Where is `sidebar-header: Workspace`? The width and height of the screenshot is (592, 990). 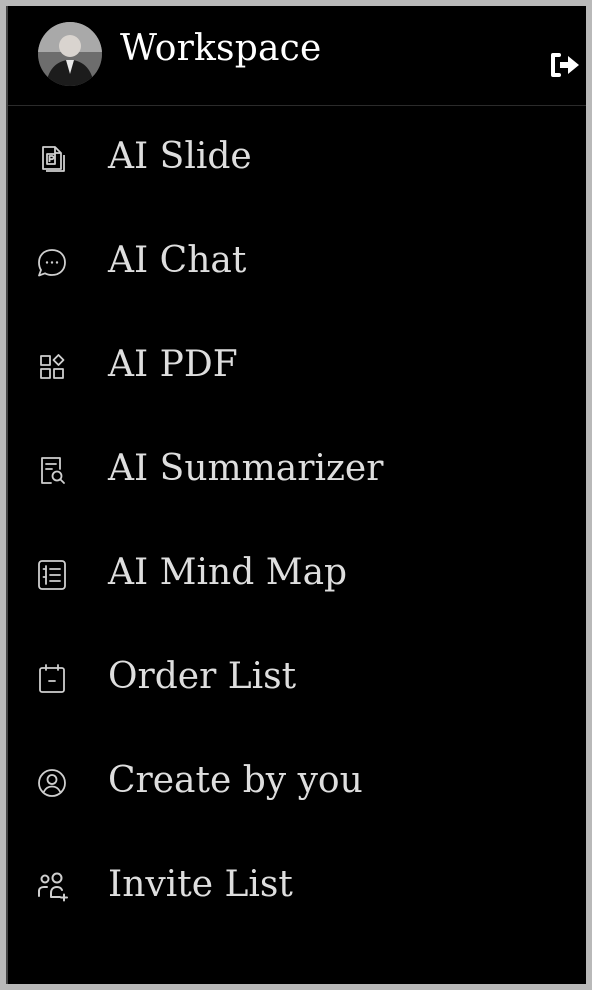
sidebar-header: Workspace is located at coordinates (297, 56).